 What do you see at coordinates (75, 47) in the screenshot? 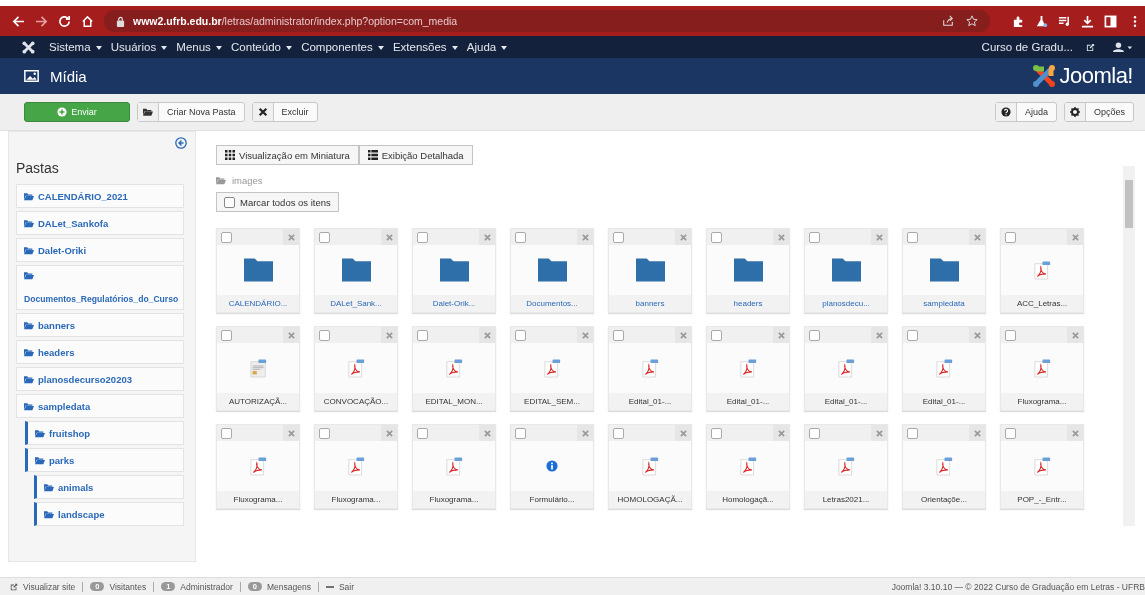
I see `menu-item: Sistema` at bounding box center [75, 47].